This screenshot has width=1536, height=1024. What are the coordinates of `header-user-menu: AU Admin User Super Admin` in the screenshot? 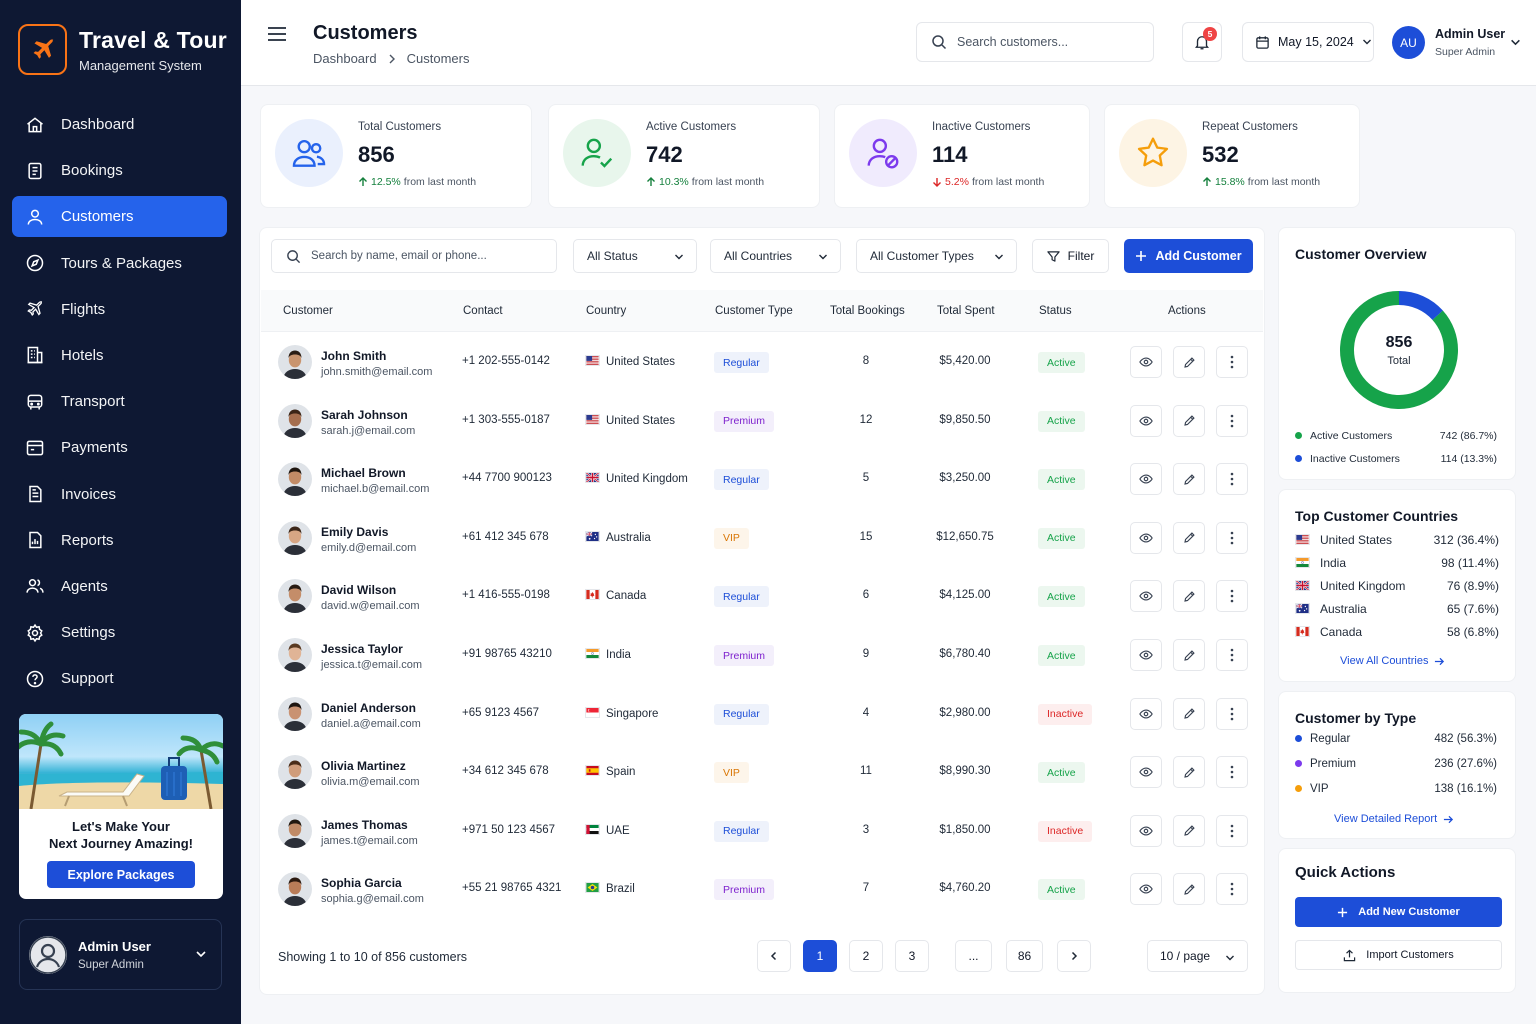 It's located at (1448, 42).